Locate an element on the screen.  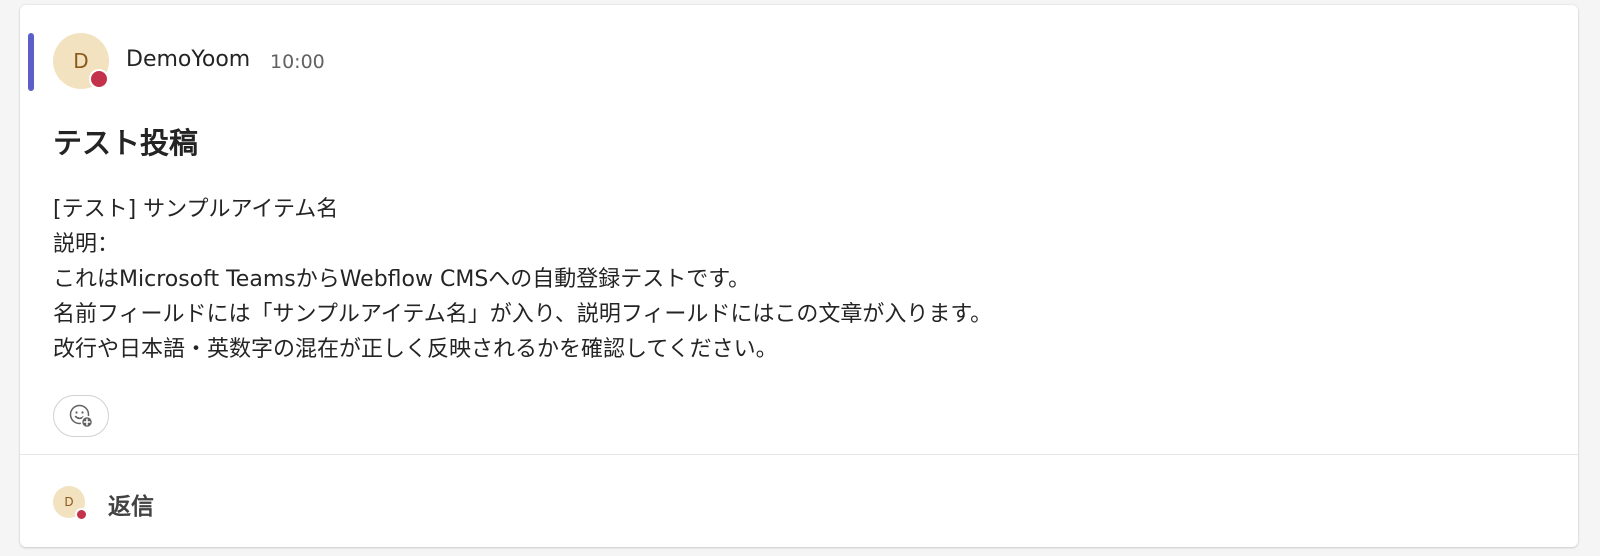
author-name: DemoYoom is located at coordinates (188, 59).